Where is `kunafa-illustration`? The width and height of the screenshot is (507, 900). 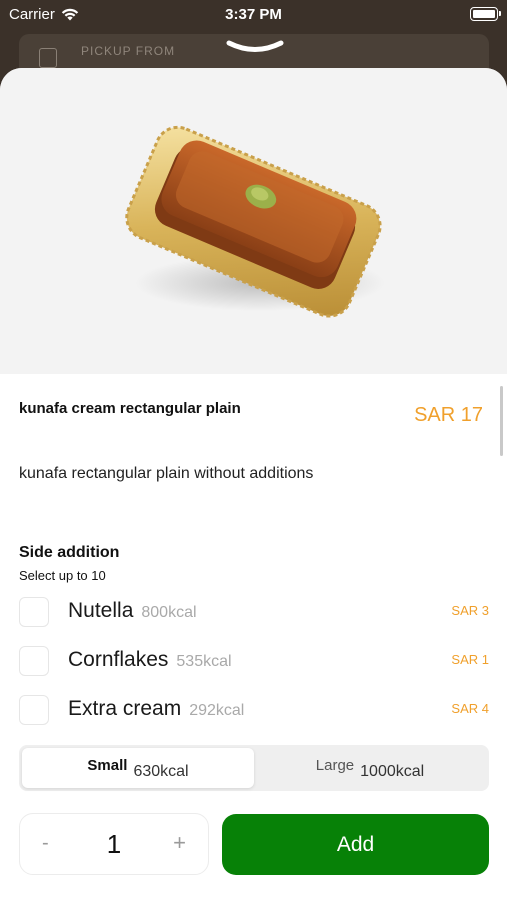
kunafa-illustration is located at coordinates (255, 221).